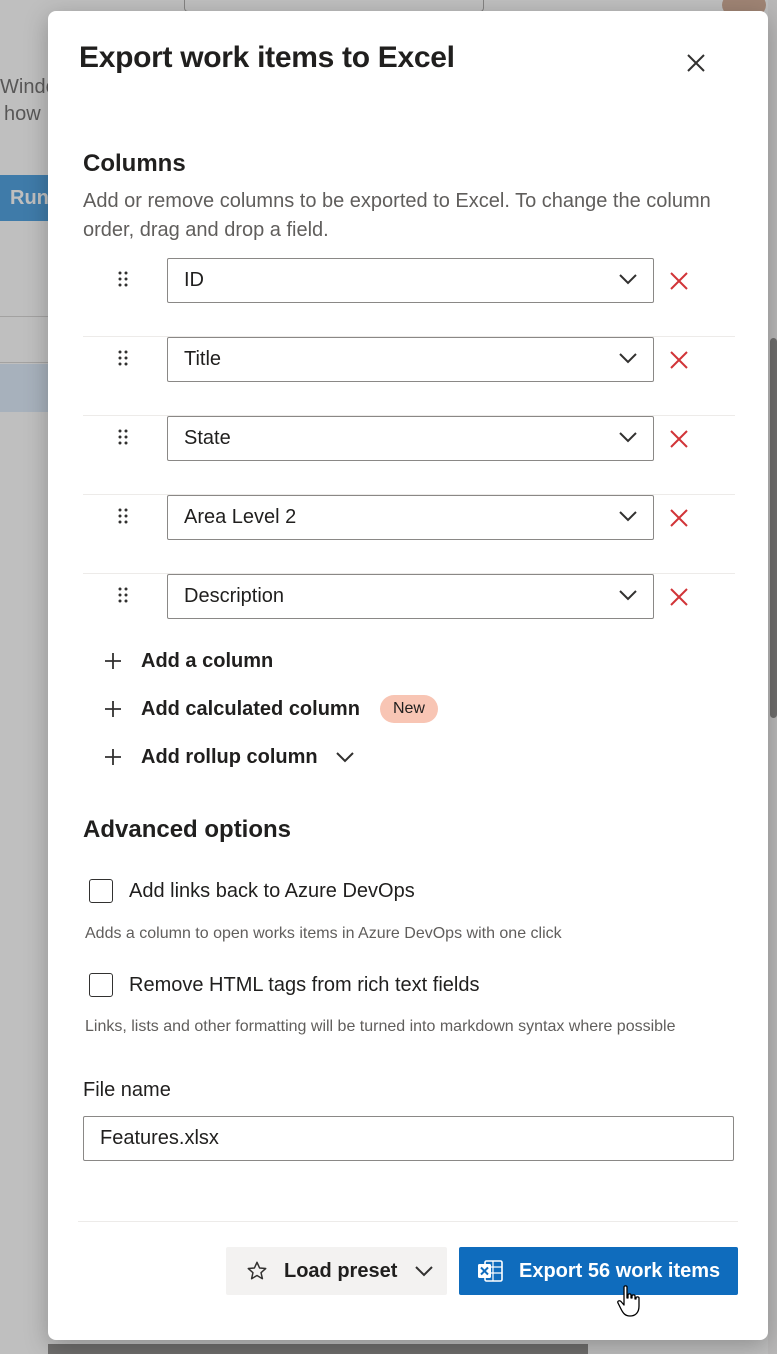 Image resolution: width=777 pixels, height=1354 pixels. Describe the element at coordinates (304, 984) in the screenshot. I see `remove-html-label: Remove HTML tags from rich text fields` at that location.